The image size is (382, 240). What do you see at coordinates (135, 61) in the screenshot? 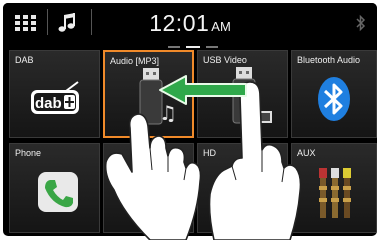
I see `tile-label: Audio [MP3]` at bounding box center [135, 61].